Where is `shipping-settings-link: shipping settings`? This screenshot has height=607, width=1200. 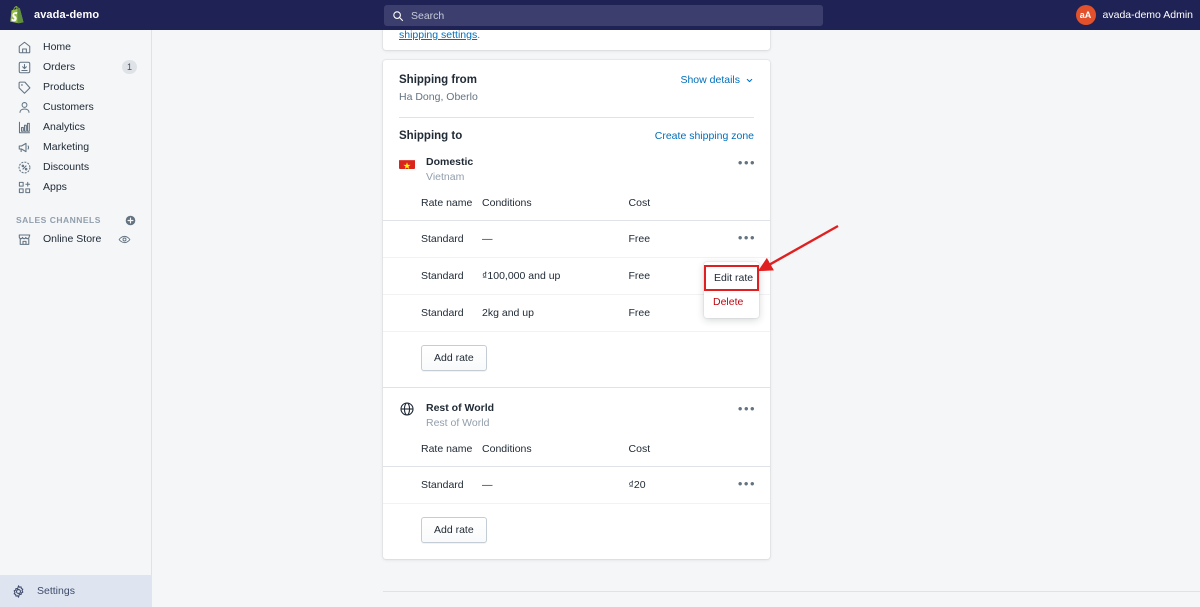 shipping-settings-link: shipping settings is located at coordinates (438, 35).